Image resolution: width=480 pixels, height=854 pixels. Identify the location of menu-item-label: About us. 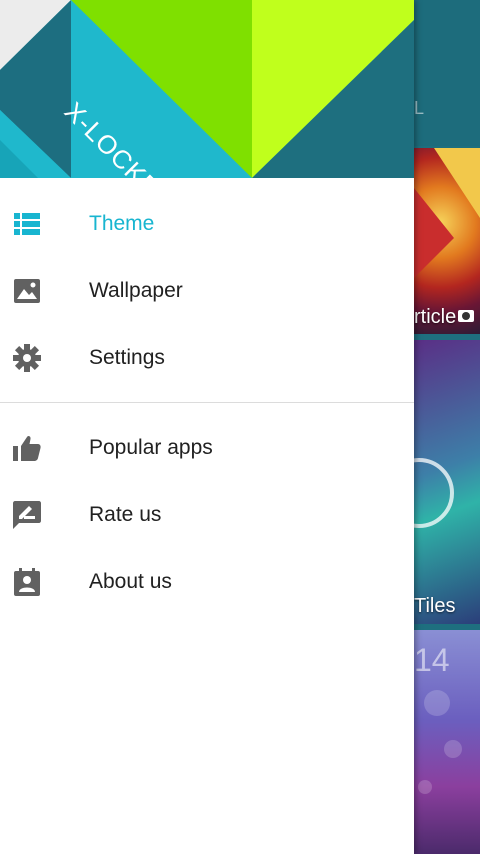
(130, 581).